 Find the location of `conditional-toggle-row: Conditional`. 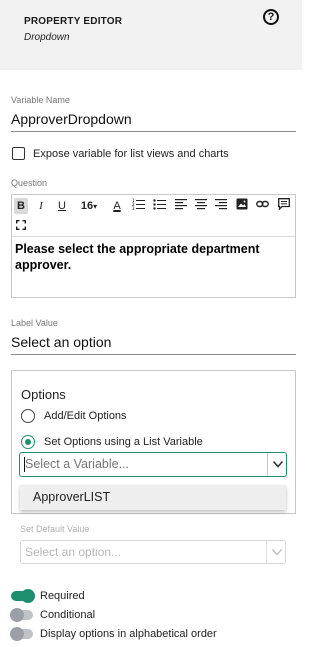

conditional-toggle-row: Conditional is located at coordinates (53, 615).